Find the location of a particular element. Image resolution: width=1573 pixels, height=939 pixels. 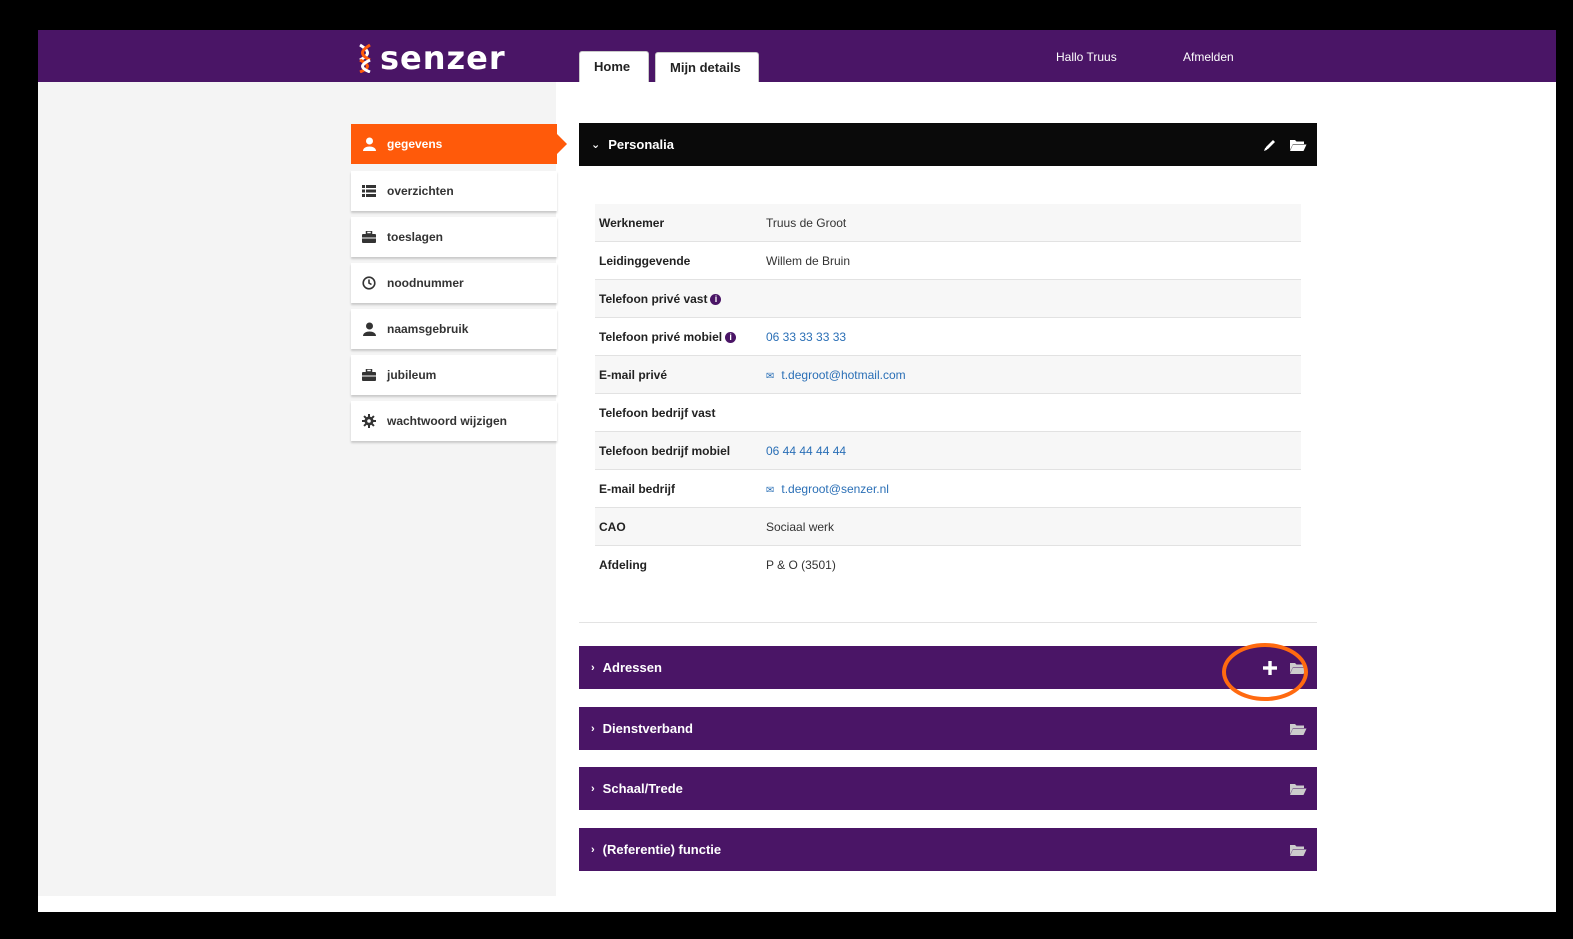

row-label: Werknemer is located at coordinates (678, 223).